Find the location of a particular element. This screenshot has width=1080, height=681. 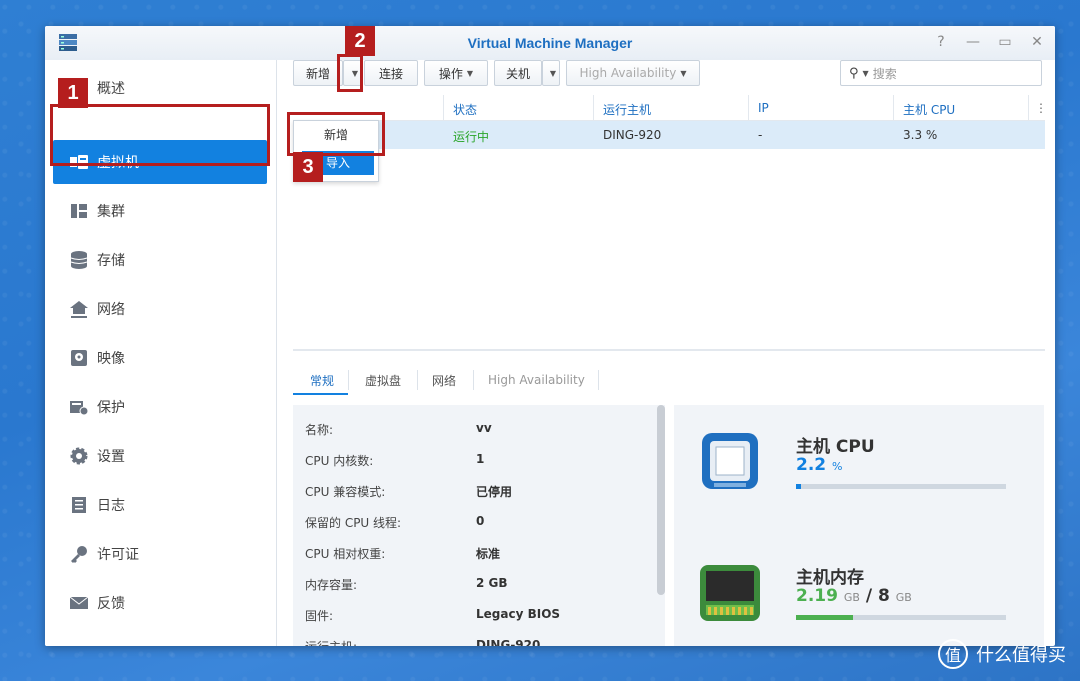

maximize-button: ▭ is located at coordinates (1005, 42).